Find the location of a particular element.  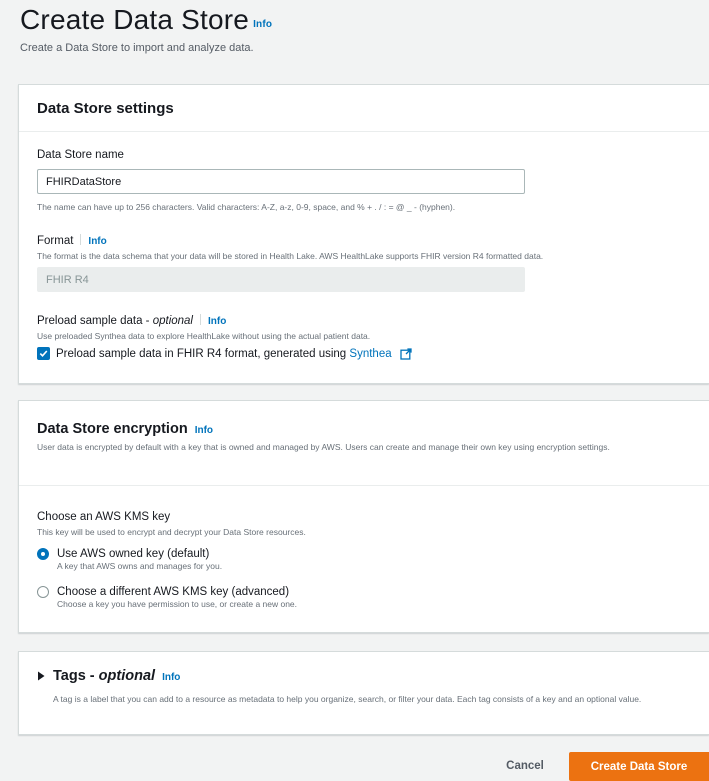

encryption-heading: Data Store encryption Info is located at coordinates (364, 429).